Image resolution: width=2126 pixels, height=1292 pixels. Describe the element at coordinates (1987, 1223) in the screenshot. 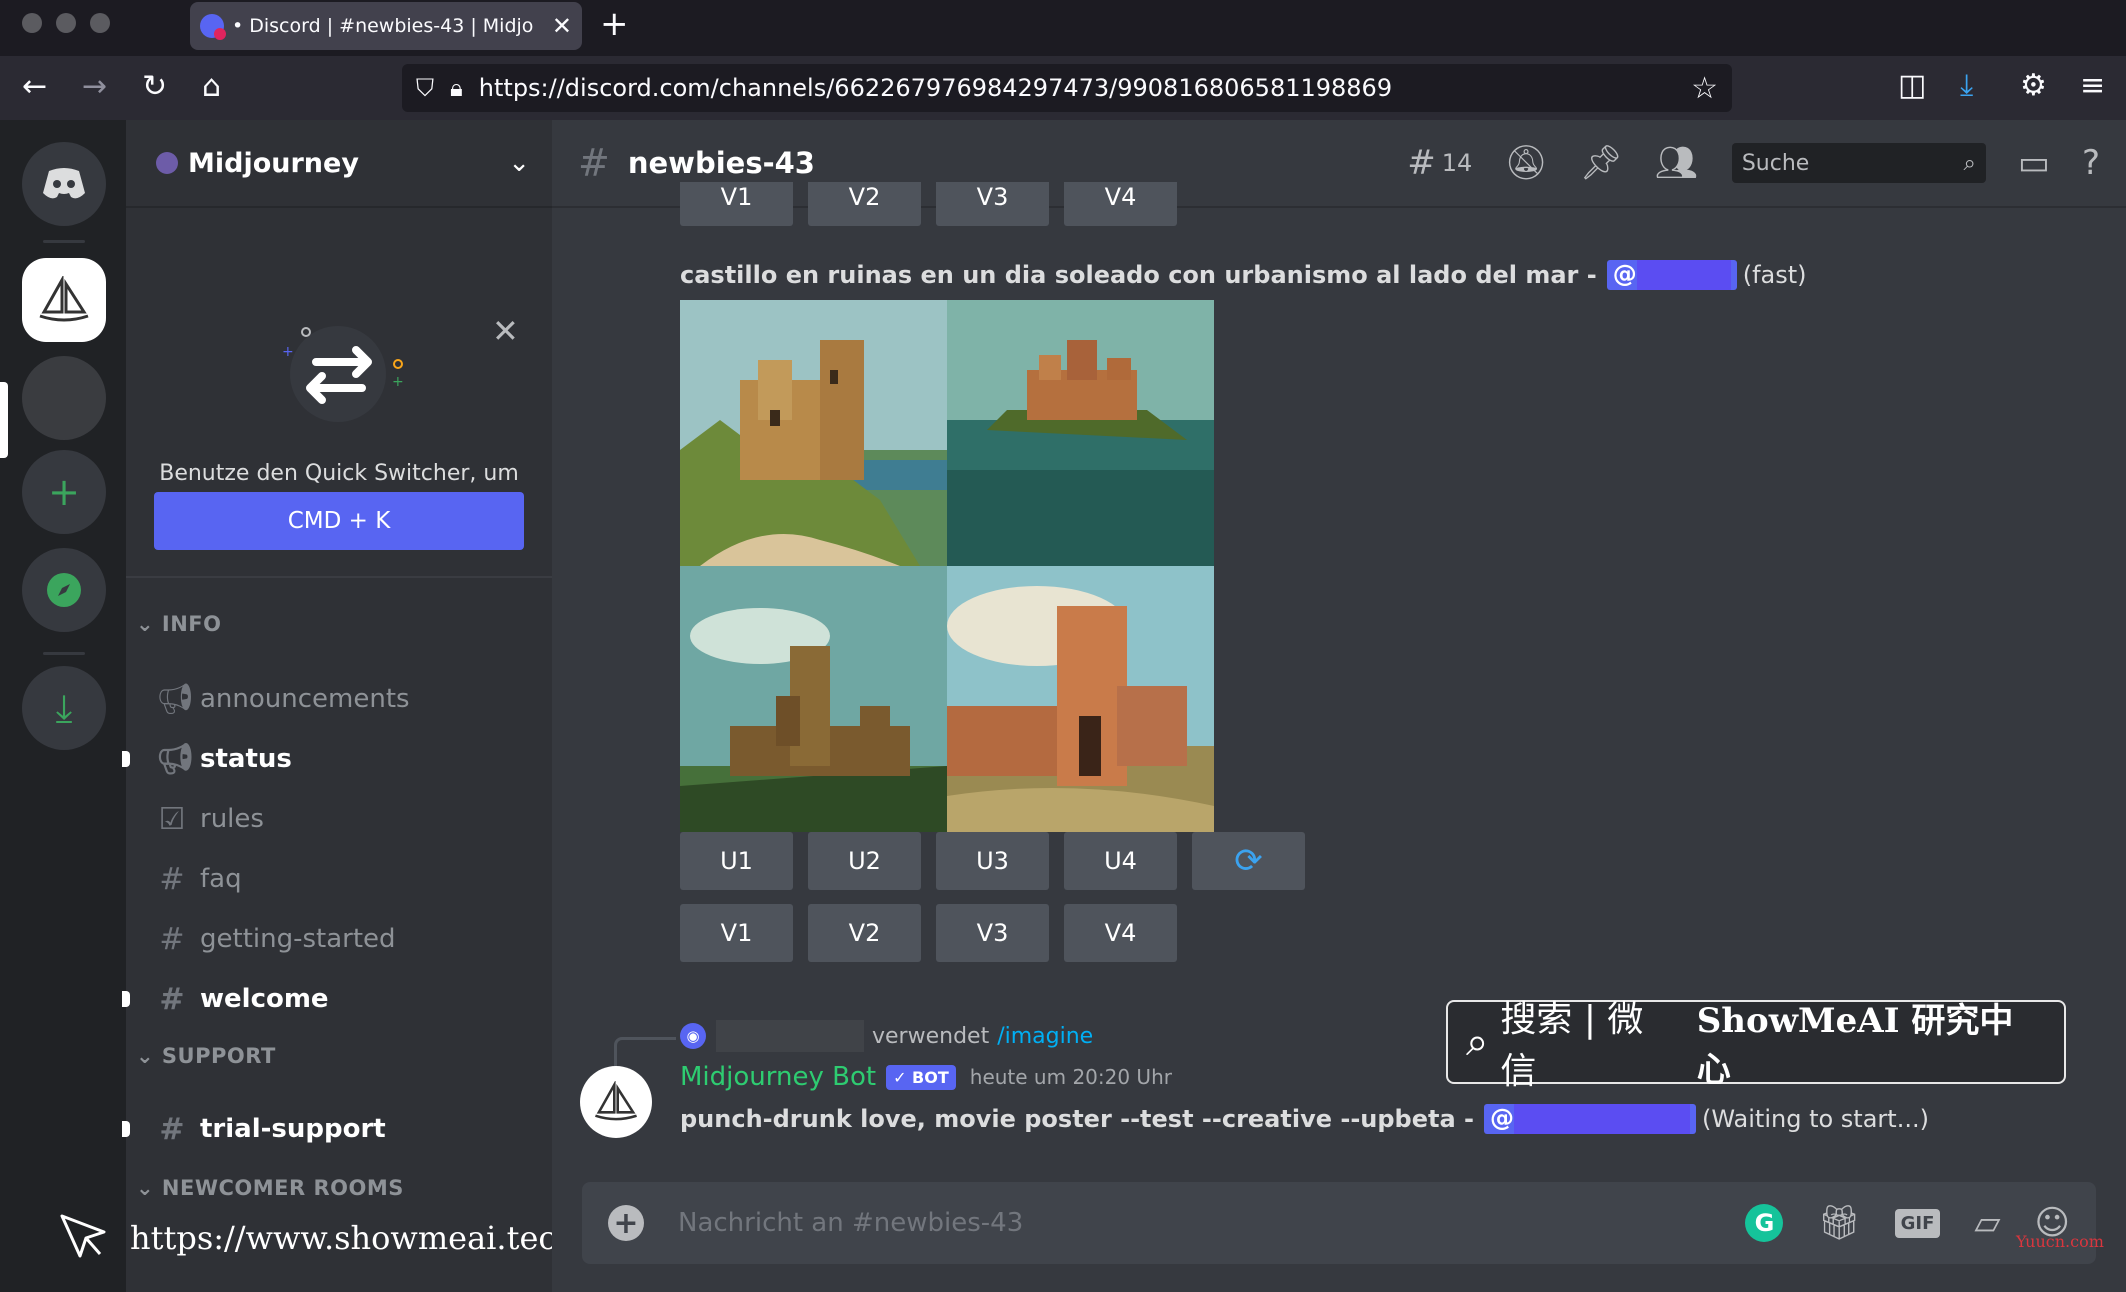

I see `sticker-icon: ▱` at that location.